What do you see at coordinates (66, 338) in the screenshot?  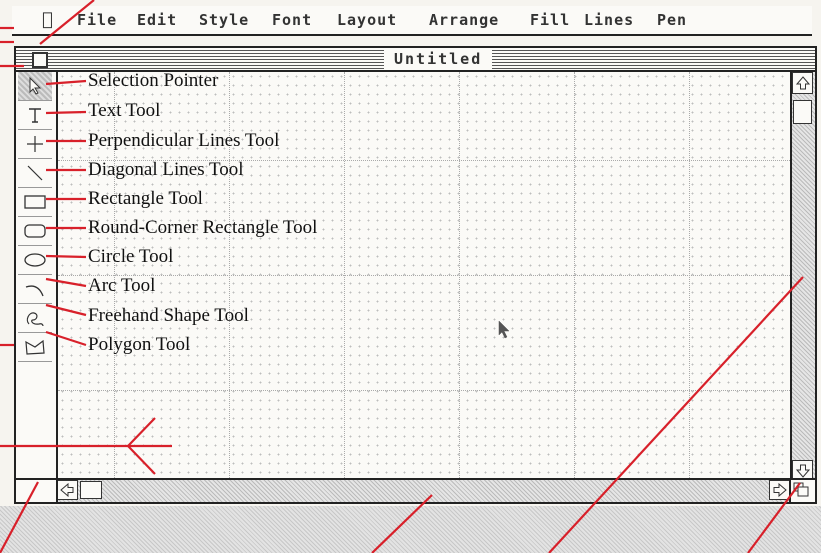 I see `leader-polygon` at bounding box center [66, 338].